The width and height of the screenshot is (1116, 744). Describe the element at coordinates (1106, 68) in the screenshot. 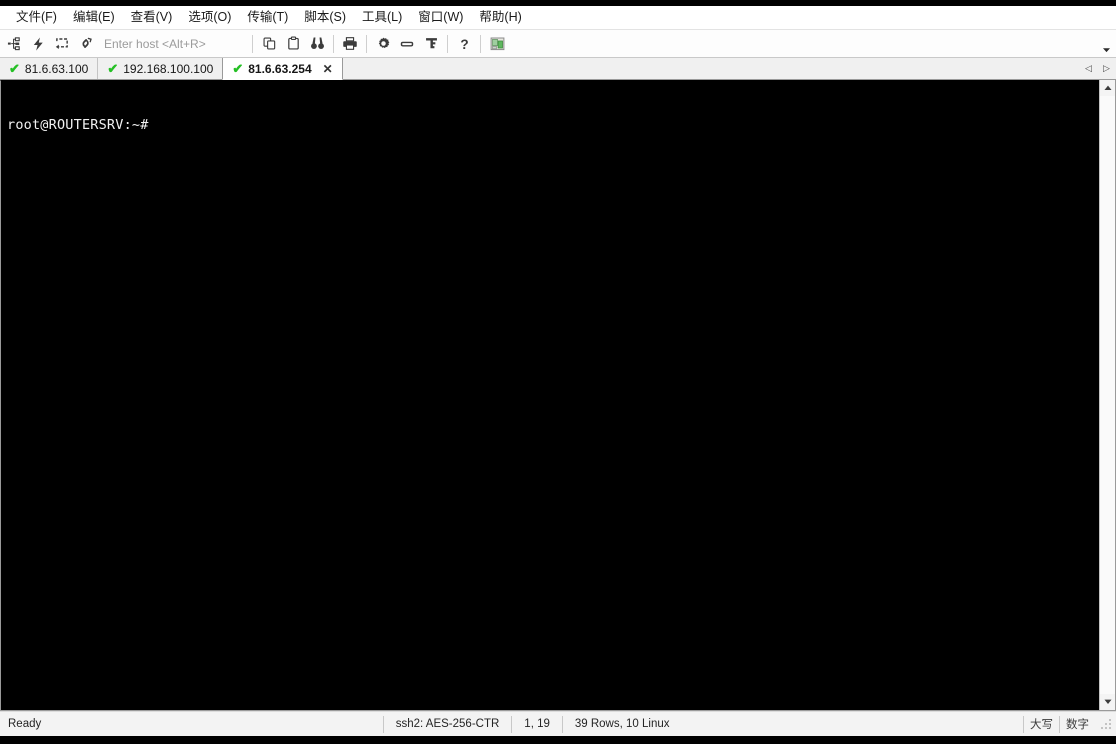

I see `tab-scroll-right-icon: ▷` at that location.